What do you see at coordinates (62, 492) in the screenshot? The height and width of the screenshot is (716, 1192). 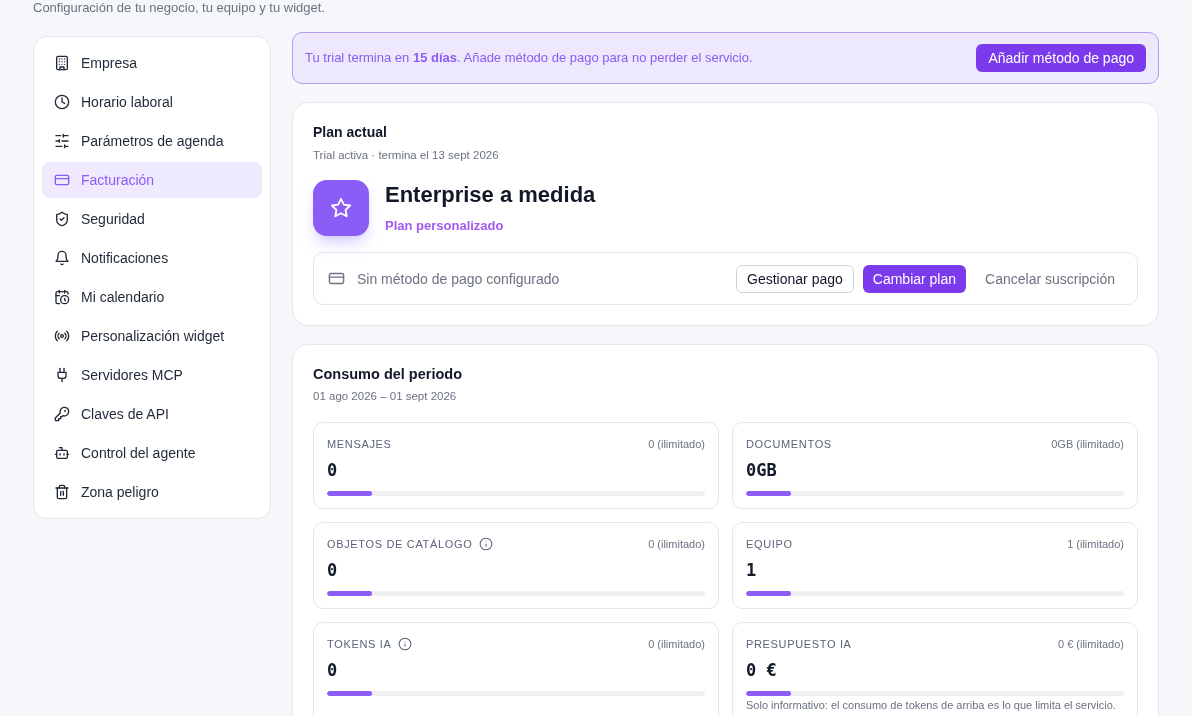 I see `trash-icon` at bounding box center [62, 492].